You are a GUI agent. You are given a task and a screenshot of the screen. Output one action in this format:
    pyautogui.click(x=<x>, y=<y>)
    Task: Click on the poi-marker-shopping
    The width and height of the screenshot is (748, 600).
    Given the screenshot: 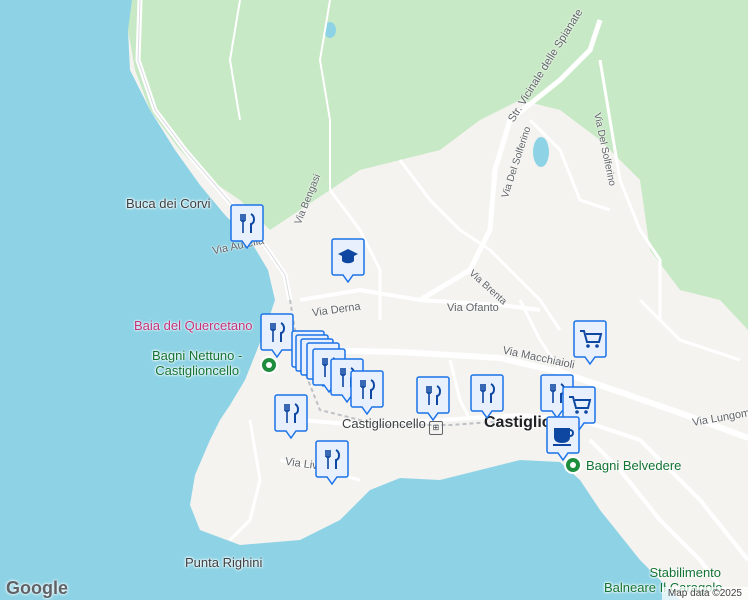 What is the action you would take?
    pyautogui.click(x=590, y=343)
    